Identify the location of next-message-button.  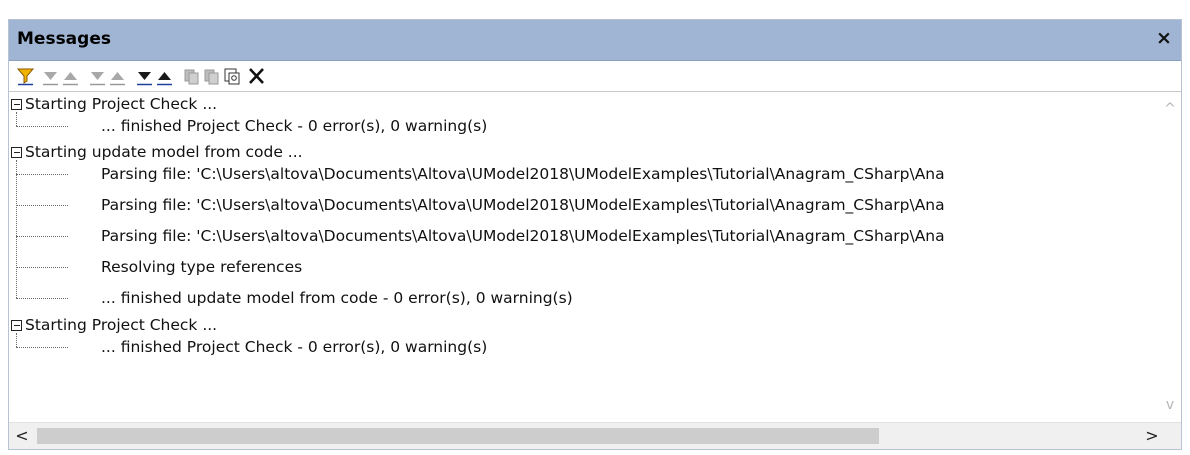
(97, 75).